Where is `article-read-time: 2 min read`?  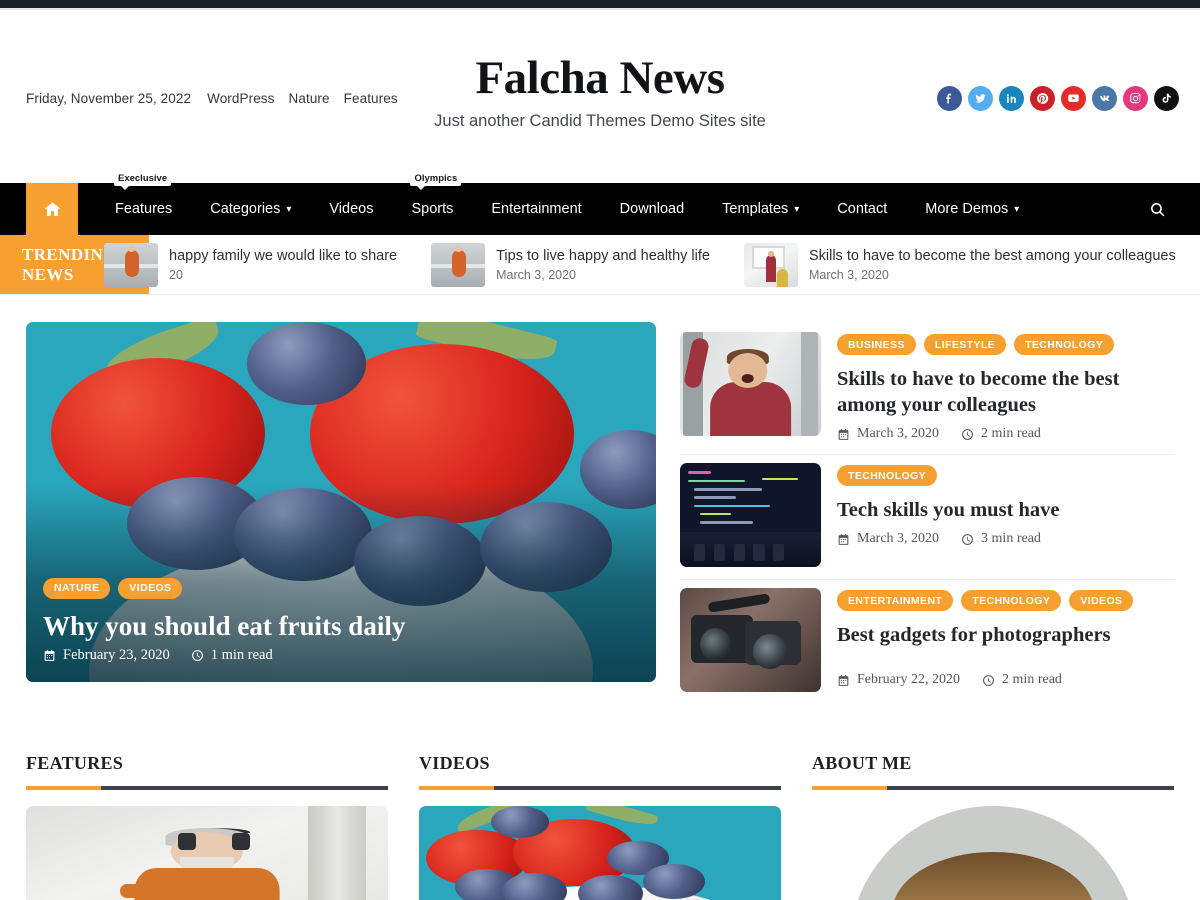 article-read-time: 2 min read is located at coordinates (1022, 680).